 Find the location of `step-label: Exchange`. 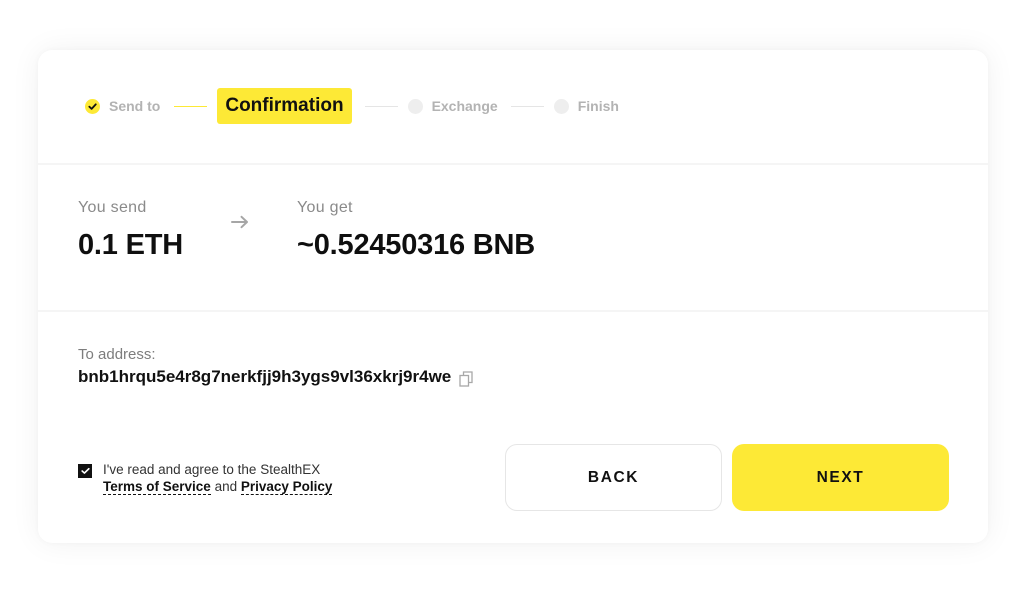

step-label: Exchange is located at coordinates (464, 106).